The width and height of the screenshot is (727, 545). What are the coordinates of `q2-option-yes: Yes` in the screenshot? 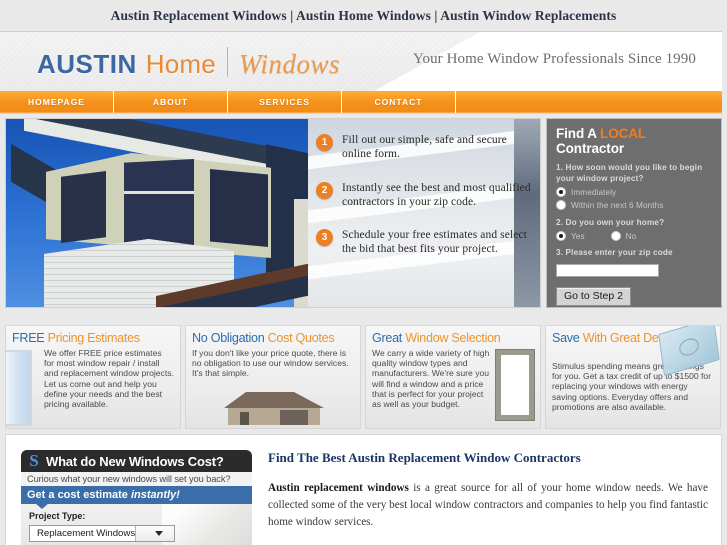 It's located at (570, 236).